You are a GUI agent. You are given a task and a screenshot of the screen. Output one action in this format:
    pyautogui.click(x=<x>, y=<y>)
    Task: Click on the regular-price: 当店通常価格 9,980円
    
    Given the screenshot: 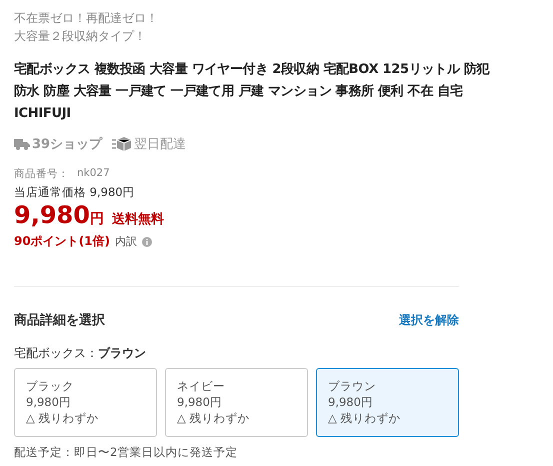 What is the action you would take?
    pyautogui.click(x=75, y=192)
    